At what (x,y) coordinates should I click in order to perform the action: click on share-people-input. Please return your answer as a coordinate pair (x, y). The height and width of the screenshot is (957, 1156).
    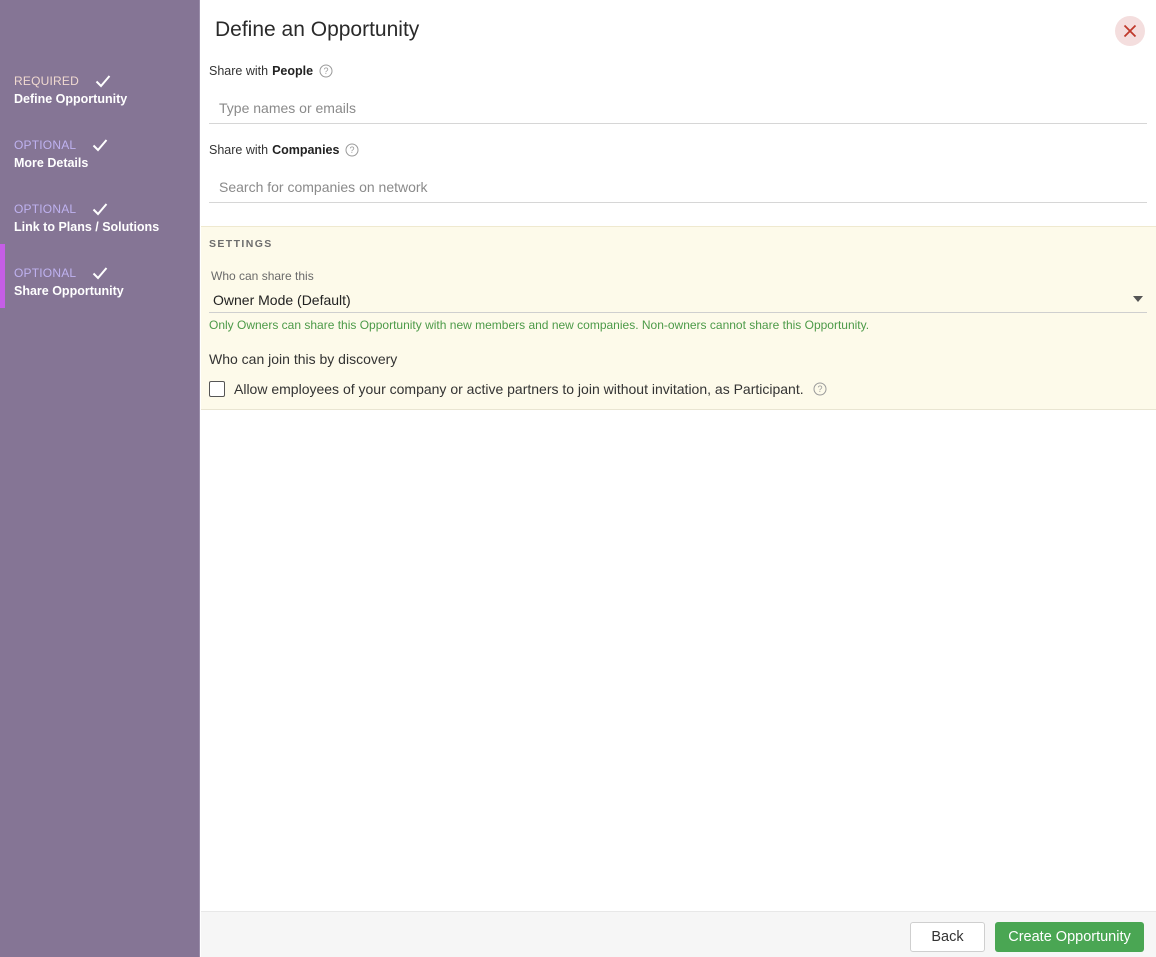
    Looking at the image, I should click on (678, 108).